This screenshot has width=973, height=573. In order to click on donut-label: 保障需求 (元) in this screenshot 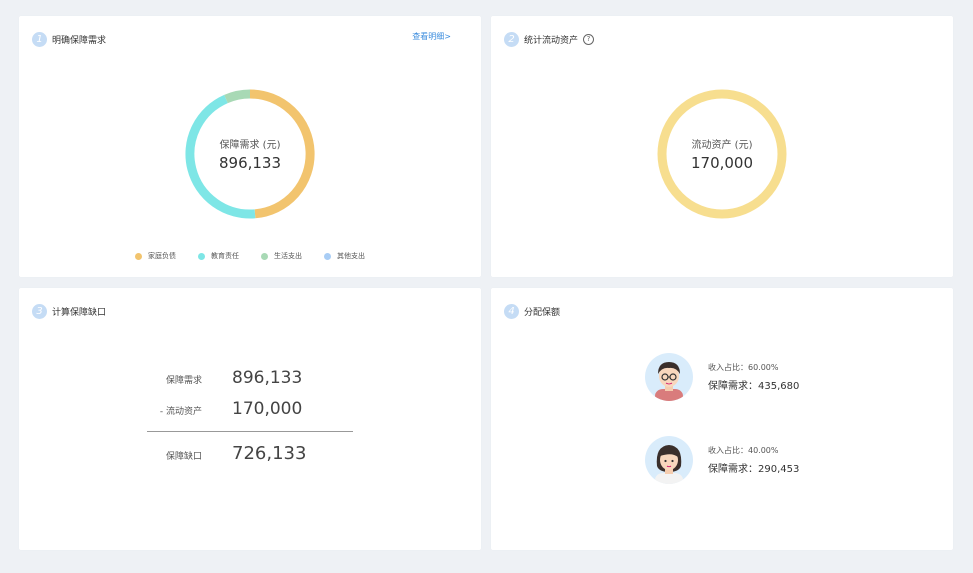, I will do `click(250, 145)`.